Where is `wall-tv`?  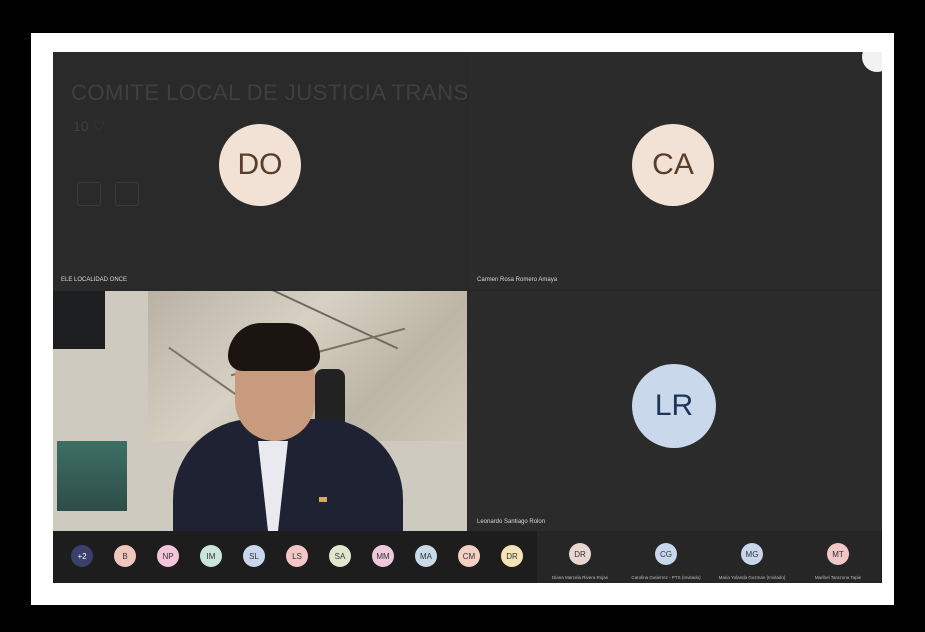
wall-tv is located at coordinates (79, 320).